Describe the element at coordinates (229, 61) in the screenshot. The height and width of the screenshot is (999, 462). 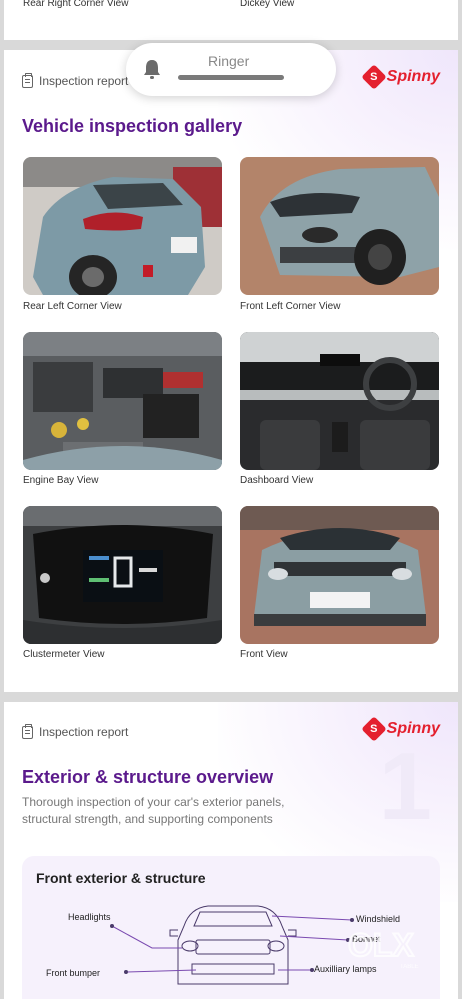
I see `ringer-label: Ringer` at that location.